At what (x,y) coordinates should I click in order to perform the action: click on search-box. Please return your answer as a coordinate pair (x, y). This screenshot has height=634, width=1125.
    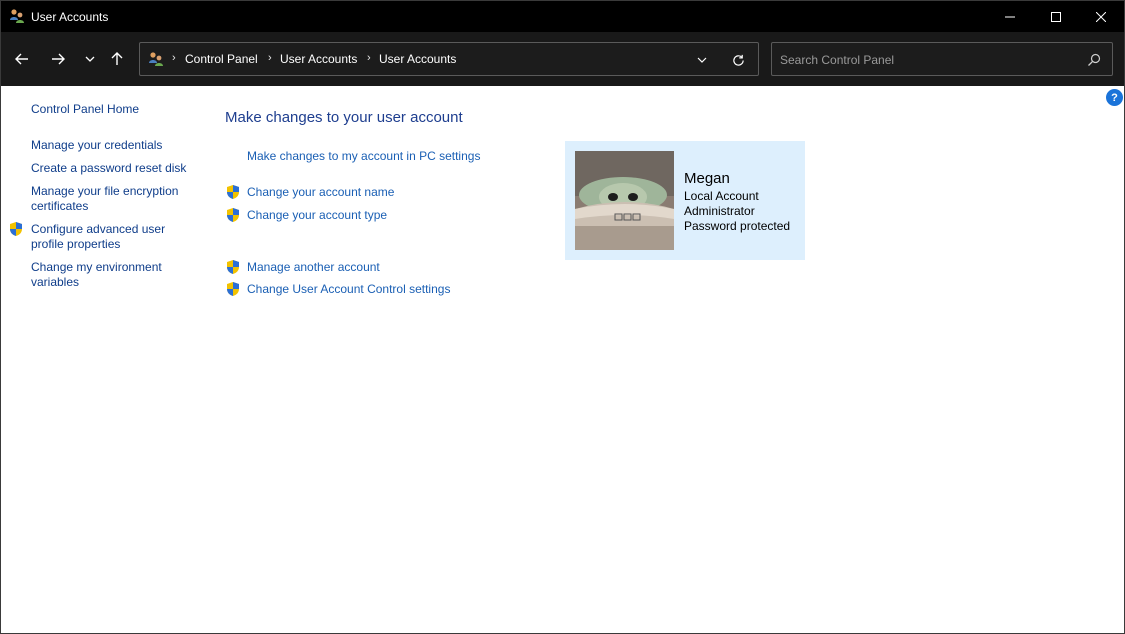
    Looking at the image, I should click on (942, 59).